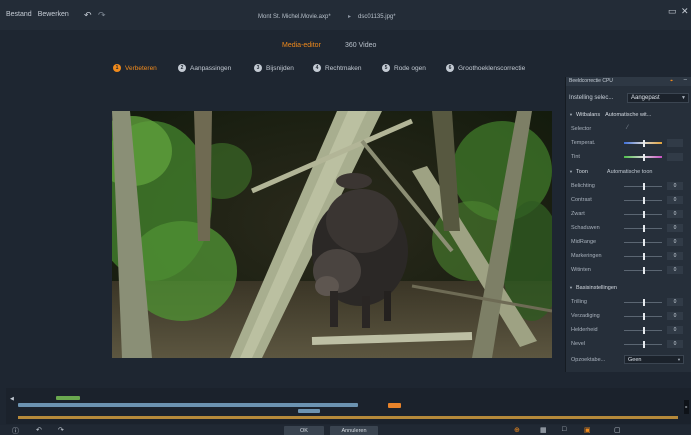 This screenshot has height=435, width=691. What do you see at coordinates (629, 143) in the screenshot?
I see `slider-row-temperature: Temperat.` at bounding box center [629, 143].